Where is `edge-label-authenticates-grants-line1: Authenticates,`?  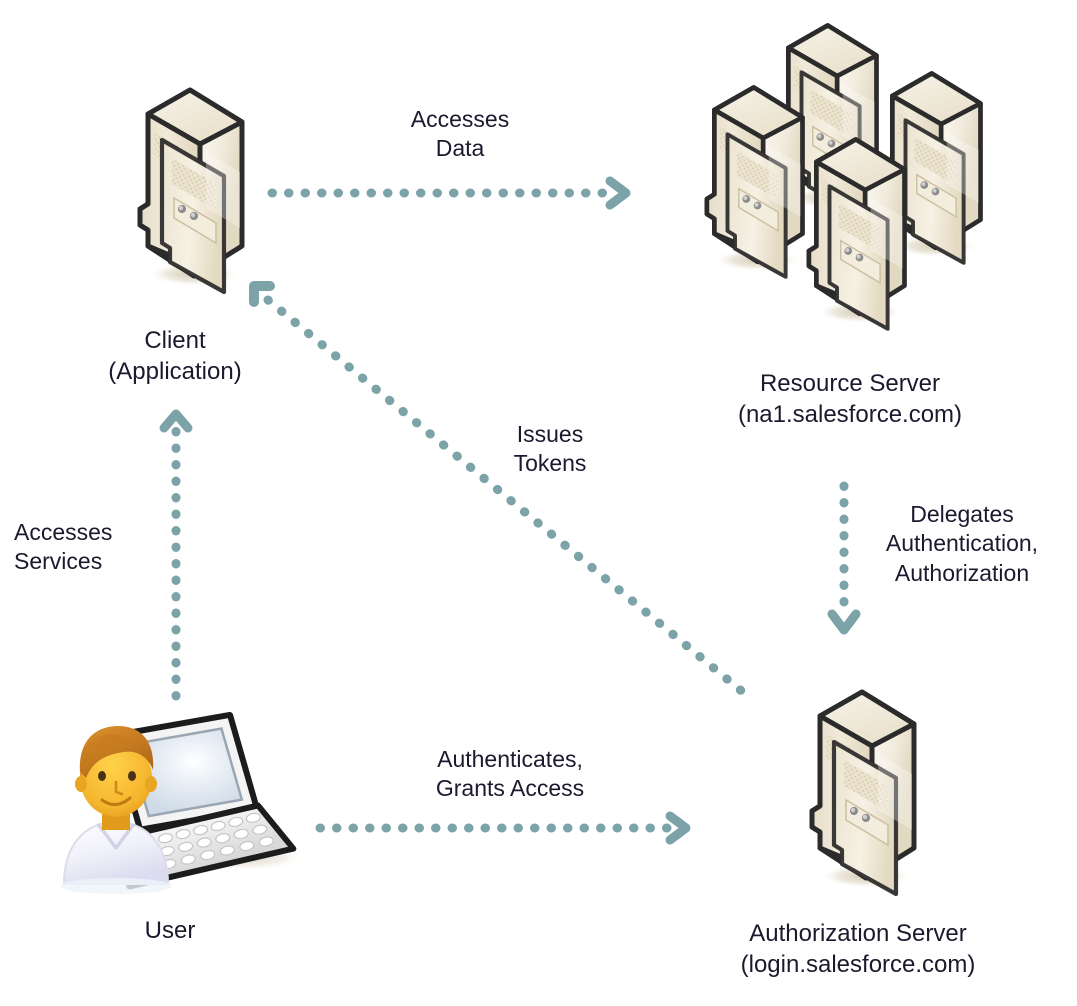 edge-label-authenticates-grants-line1: Authenticates, is located at coordinates (510, 759).